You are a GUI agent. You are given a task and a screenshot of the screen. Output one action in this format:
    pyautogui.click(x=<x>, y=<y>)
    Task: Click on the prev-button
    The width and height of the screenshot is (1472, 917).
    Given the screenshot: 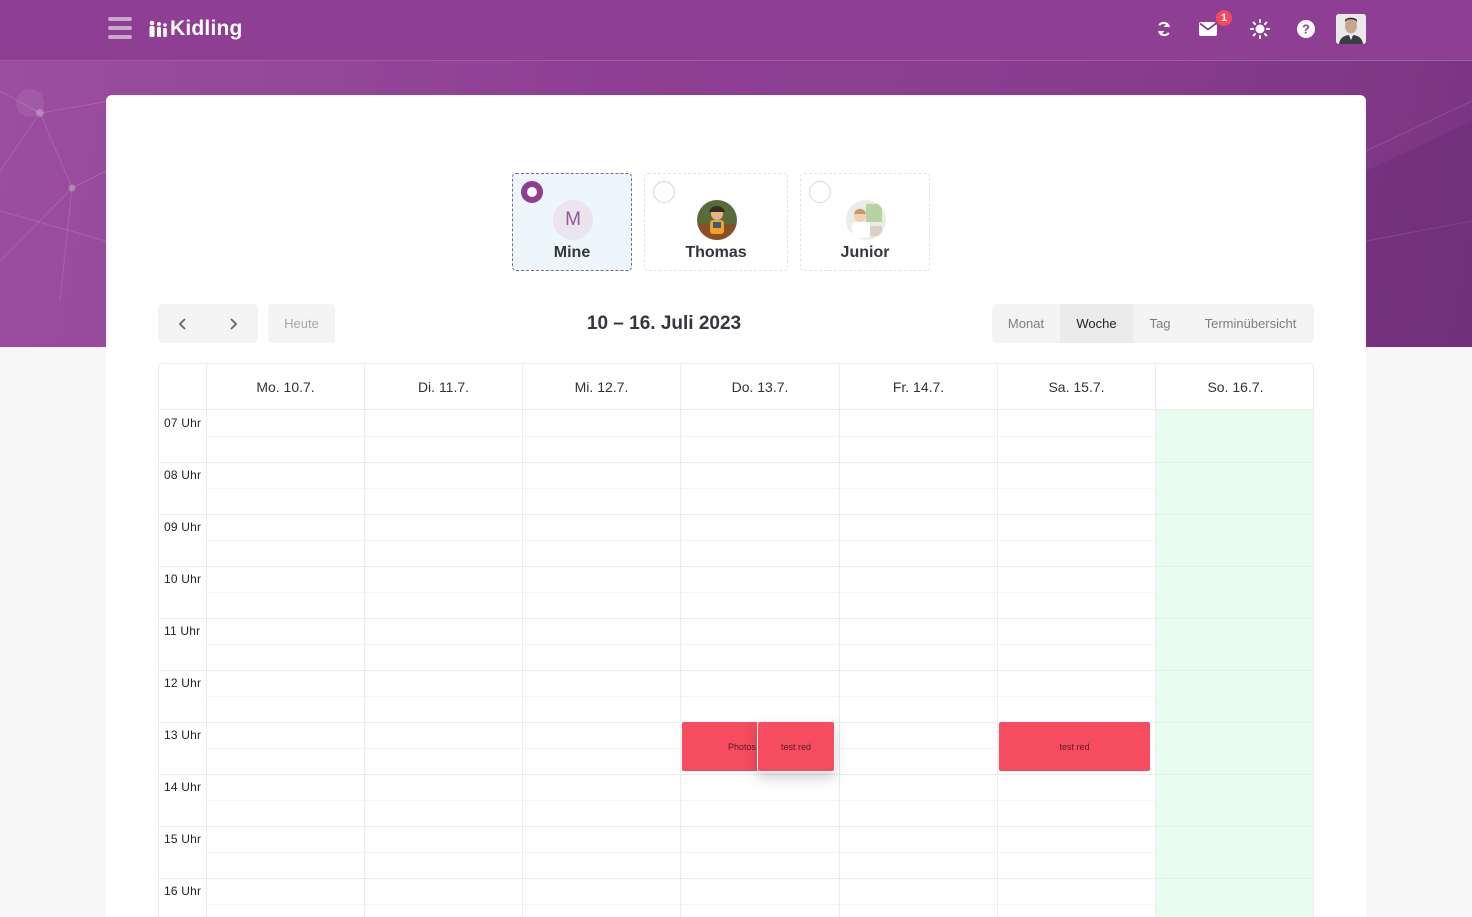 What is the action you would take?
    pyautogui.click(x=183, y=323)
    